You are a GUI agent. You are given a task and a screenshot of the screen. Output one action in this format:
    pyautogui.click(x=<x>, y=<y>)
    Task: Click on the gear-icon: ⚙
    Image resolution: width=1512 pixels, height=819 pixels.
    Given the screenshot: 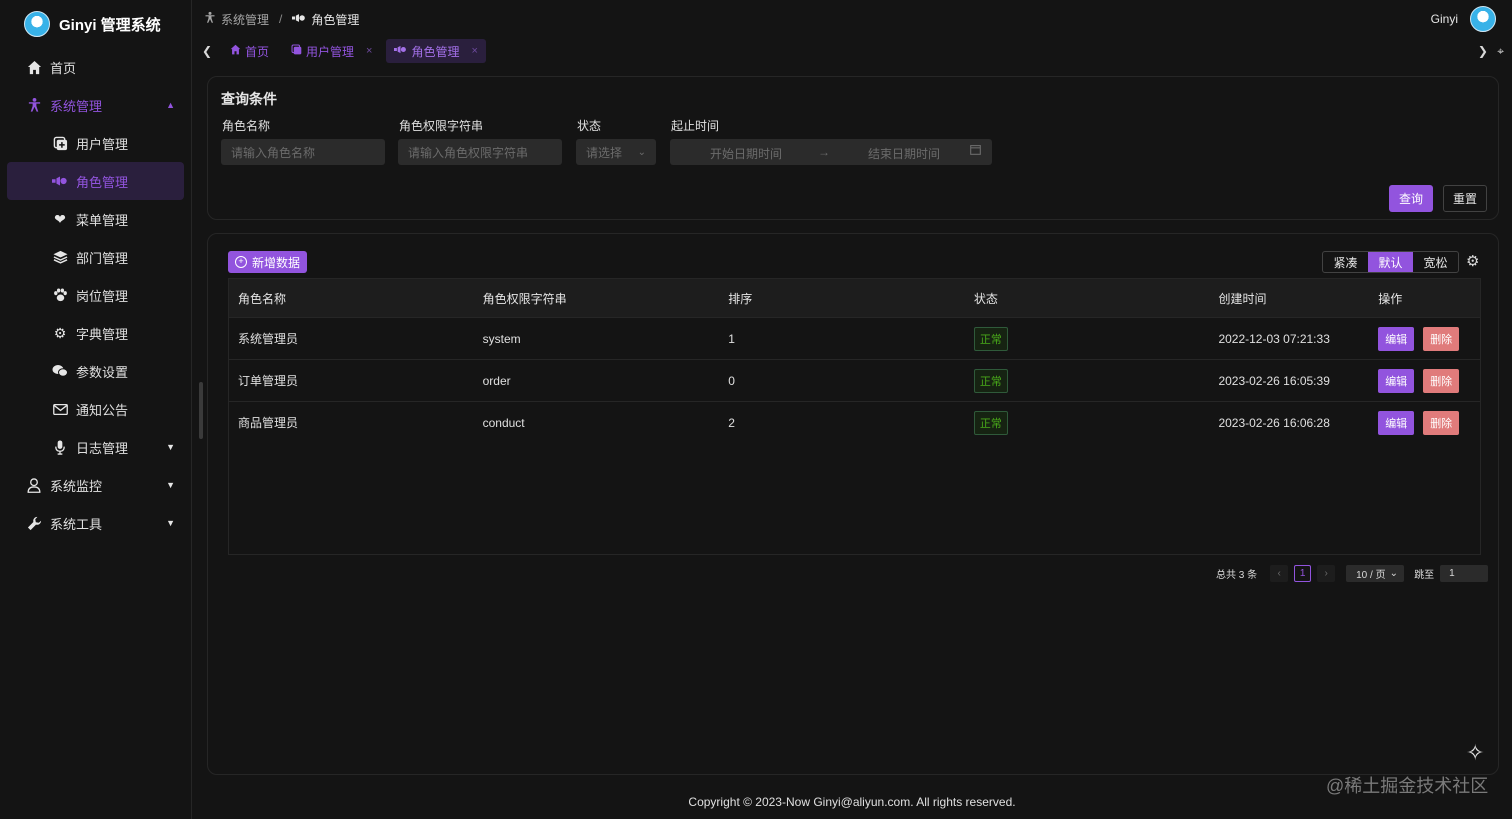 What is the action you would take?
    pyautogui.click(x=60, y=332)
    